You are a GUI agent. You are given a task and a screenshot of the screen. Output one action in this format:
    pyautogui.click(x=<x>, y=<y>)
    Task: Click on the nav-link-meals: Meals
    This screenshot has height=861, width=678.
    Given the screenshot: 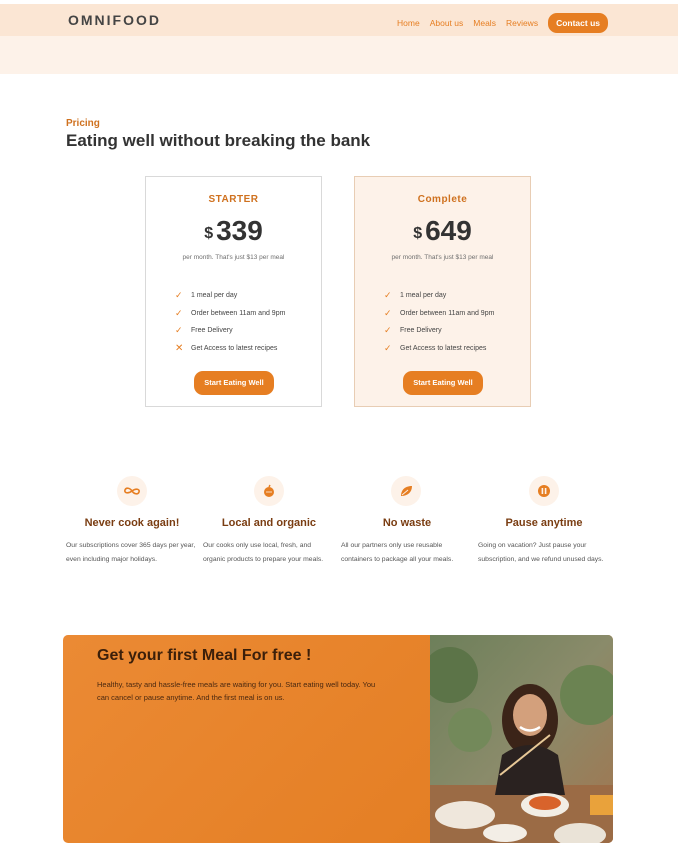 What is the action you would take?
    pyautogui.click(x=484, y=23)
    